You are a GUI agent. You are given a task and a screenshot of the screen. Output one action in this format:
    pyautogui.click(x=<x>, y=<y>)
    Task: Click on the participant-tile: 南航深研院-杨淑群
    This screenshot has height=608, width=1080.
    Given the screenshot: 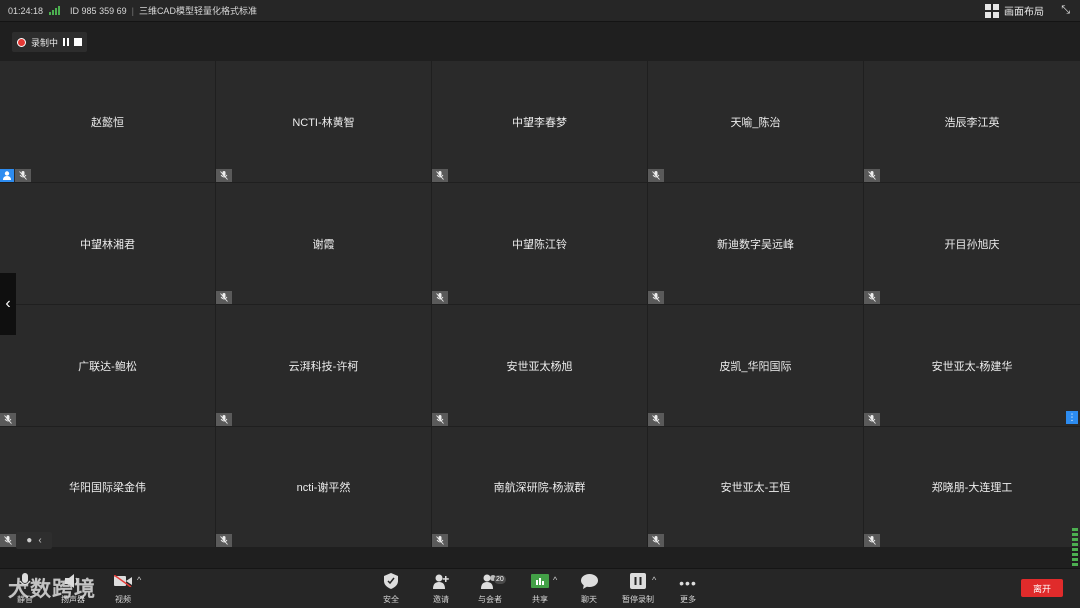 What is the action you would take?
    pyautogui.click(x=539, y=487)
    